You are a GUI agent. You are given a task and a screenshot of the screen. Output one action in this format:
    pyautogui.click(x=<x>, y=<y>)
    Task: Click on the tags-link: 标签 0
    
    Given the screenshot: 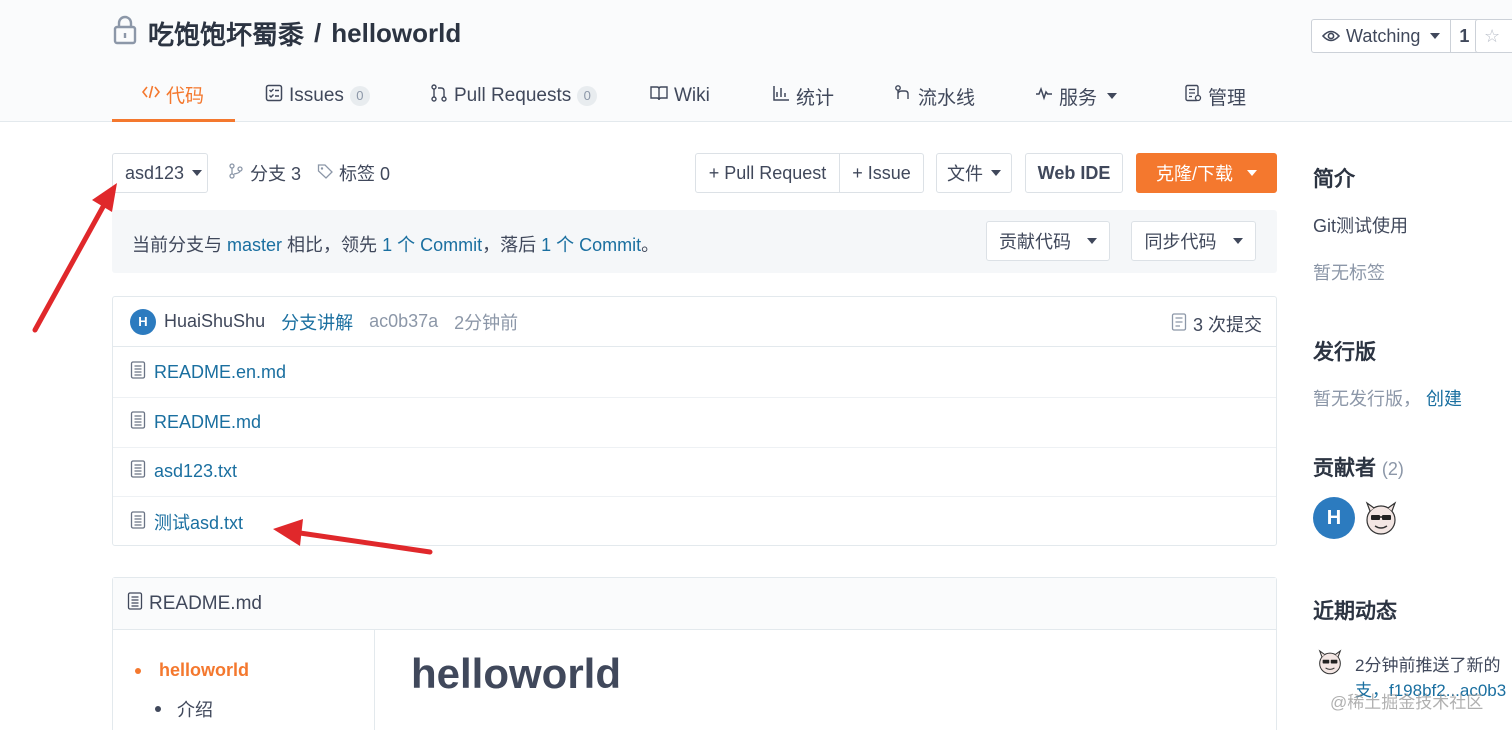 What is the action you would take?
    pyautogui.click(x=353, y=173)
    